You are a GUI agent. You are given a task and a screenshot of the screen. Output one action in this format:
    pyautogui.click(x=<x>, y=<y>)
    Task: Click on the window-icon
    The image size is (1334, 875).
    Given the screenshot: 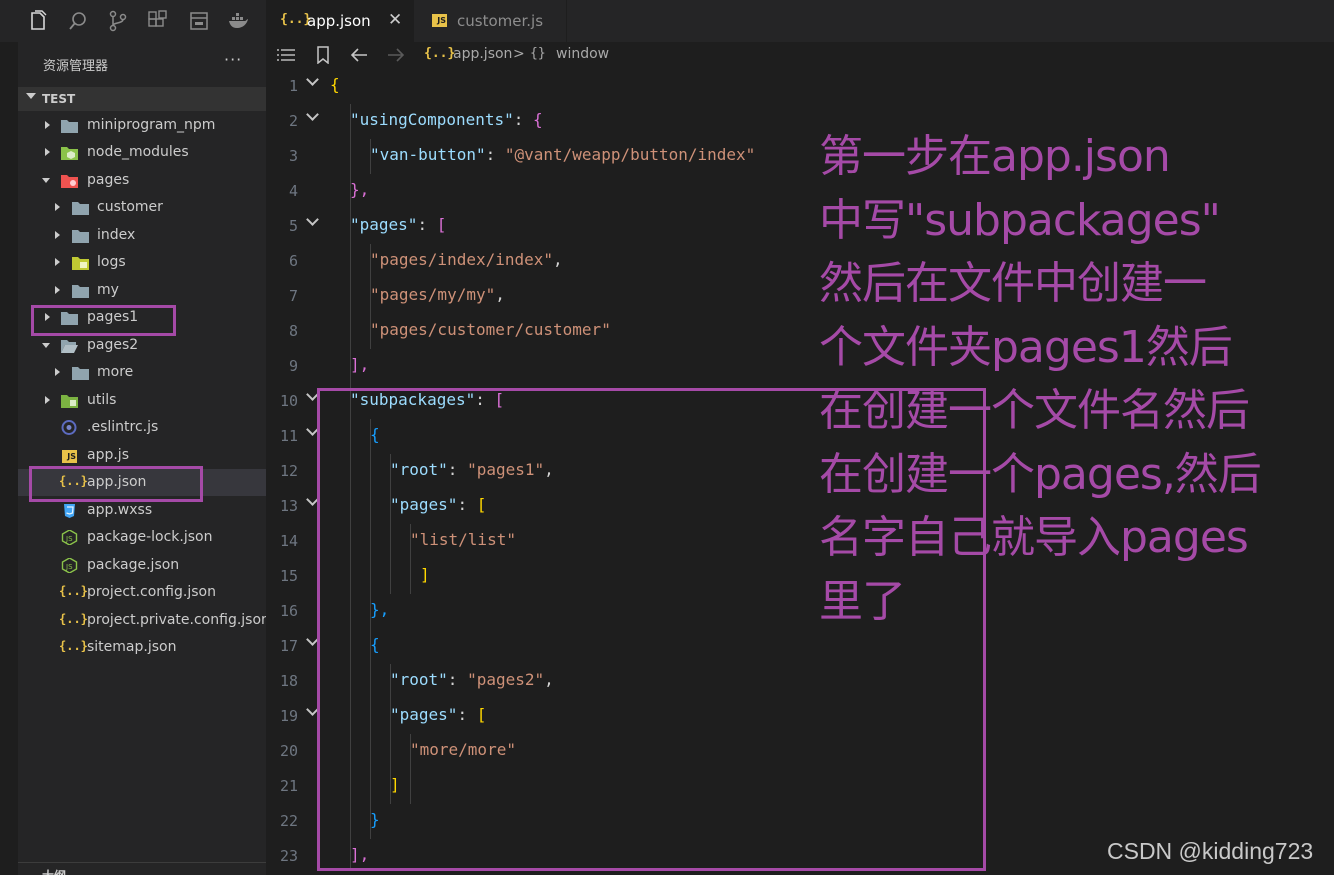 What is the action you would take?
    pyautogui.click(x=199, y=21)
    